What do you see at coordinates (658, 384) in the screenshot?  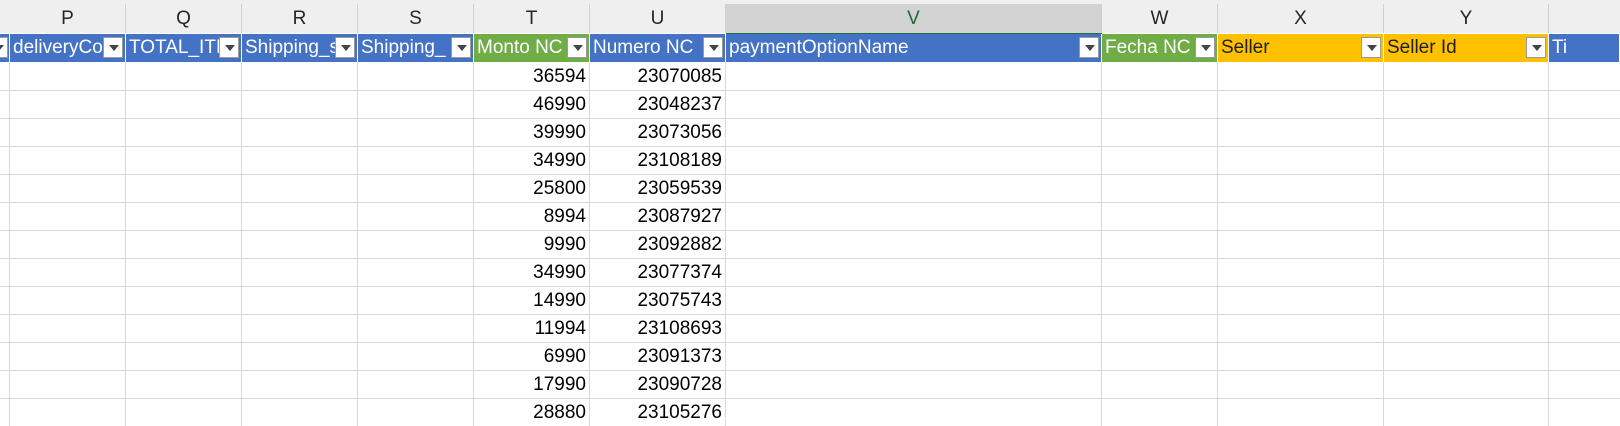 I see `numero-nc-cell: 23090728` at bounding box center [658, 384].